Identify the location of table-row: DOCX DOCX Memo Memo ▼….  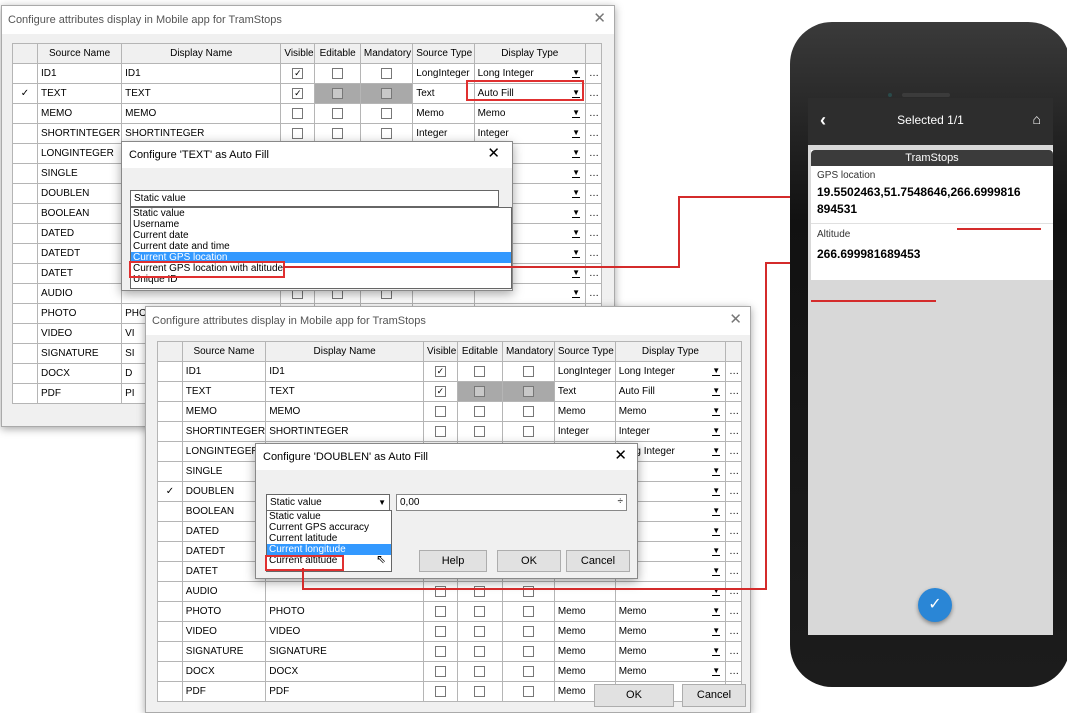
(449, 671).